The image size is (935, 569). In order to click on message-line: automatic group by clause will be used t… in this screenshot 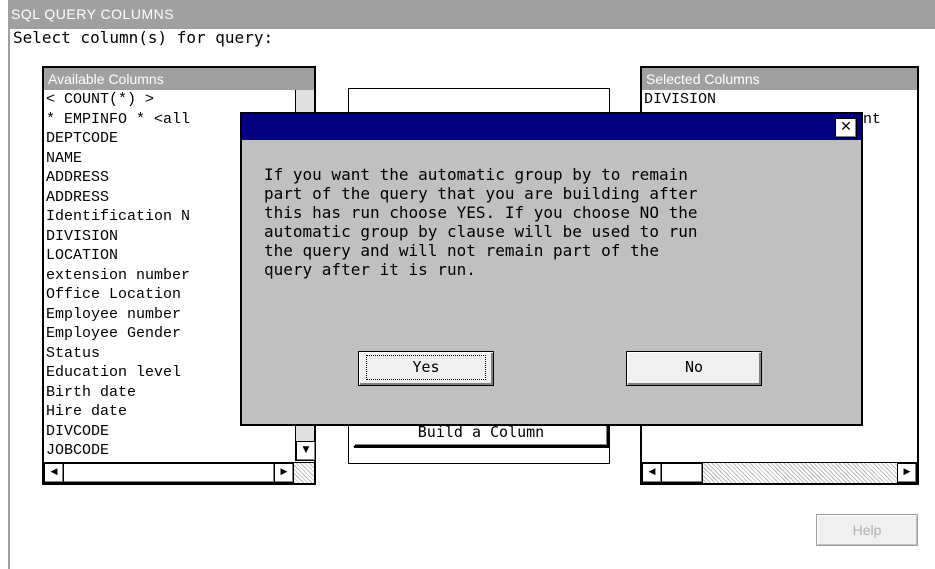, I will do `click(481, 231)`.